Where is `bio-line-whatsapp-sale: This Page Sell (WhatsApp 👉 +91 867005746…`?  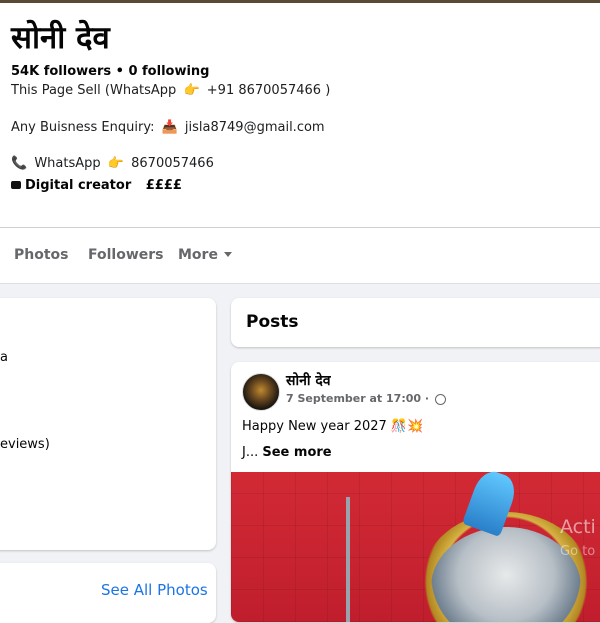
bio-line-whatsapp-sale: This Page Sell (WhatsApp 👉 +91 867005746… is located at coordinates (170, 90).